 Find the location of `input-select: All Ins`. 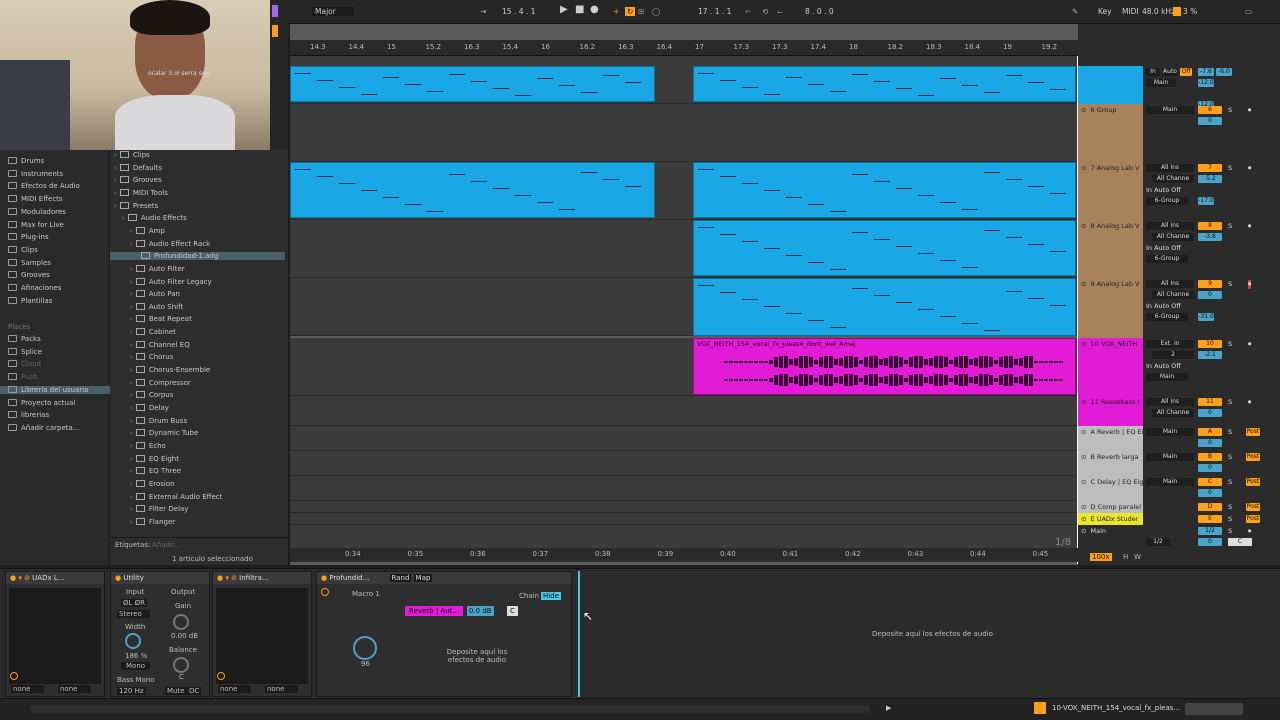

input-select: All Ins is located at coordinates (1170, 402).